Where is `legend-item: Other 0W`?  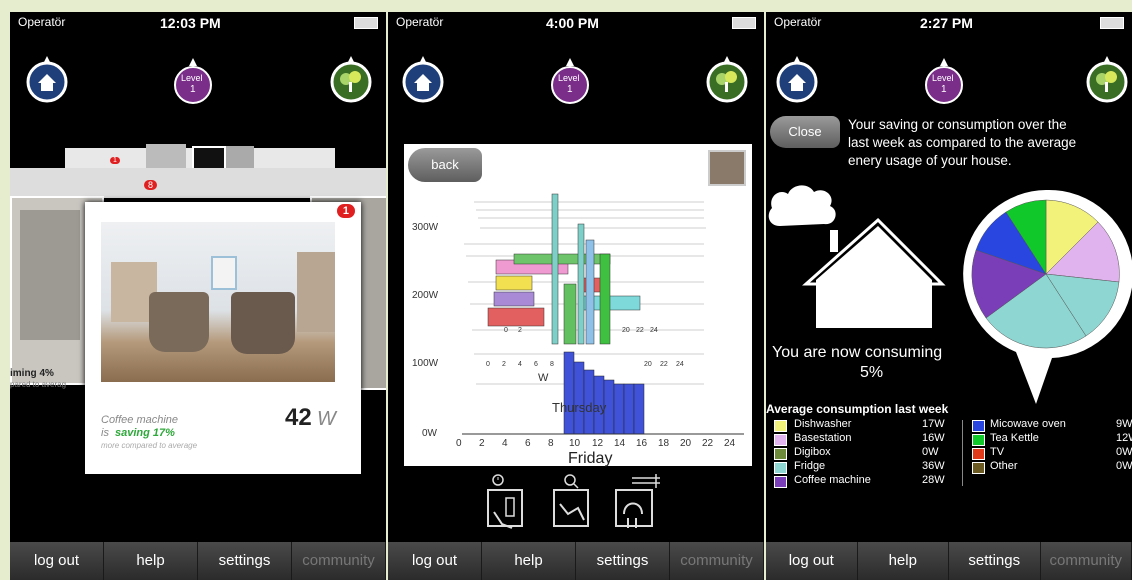
legend-item: Other 0W is located at coordinates (1052, 467).